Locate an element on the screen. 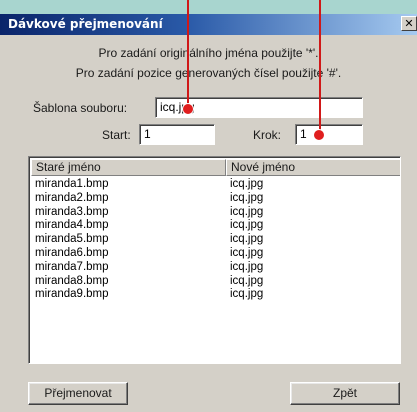  close-button: ✕ is located at coordinates (409, 23).